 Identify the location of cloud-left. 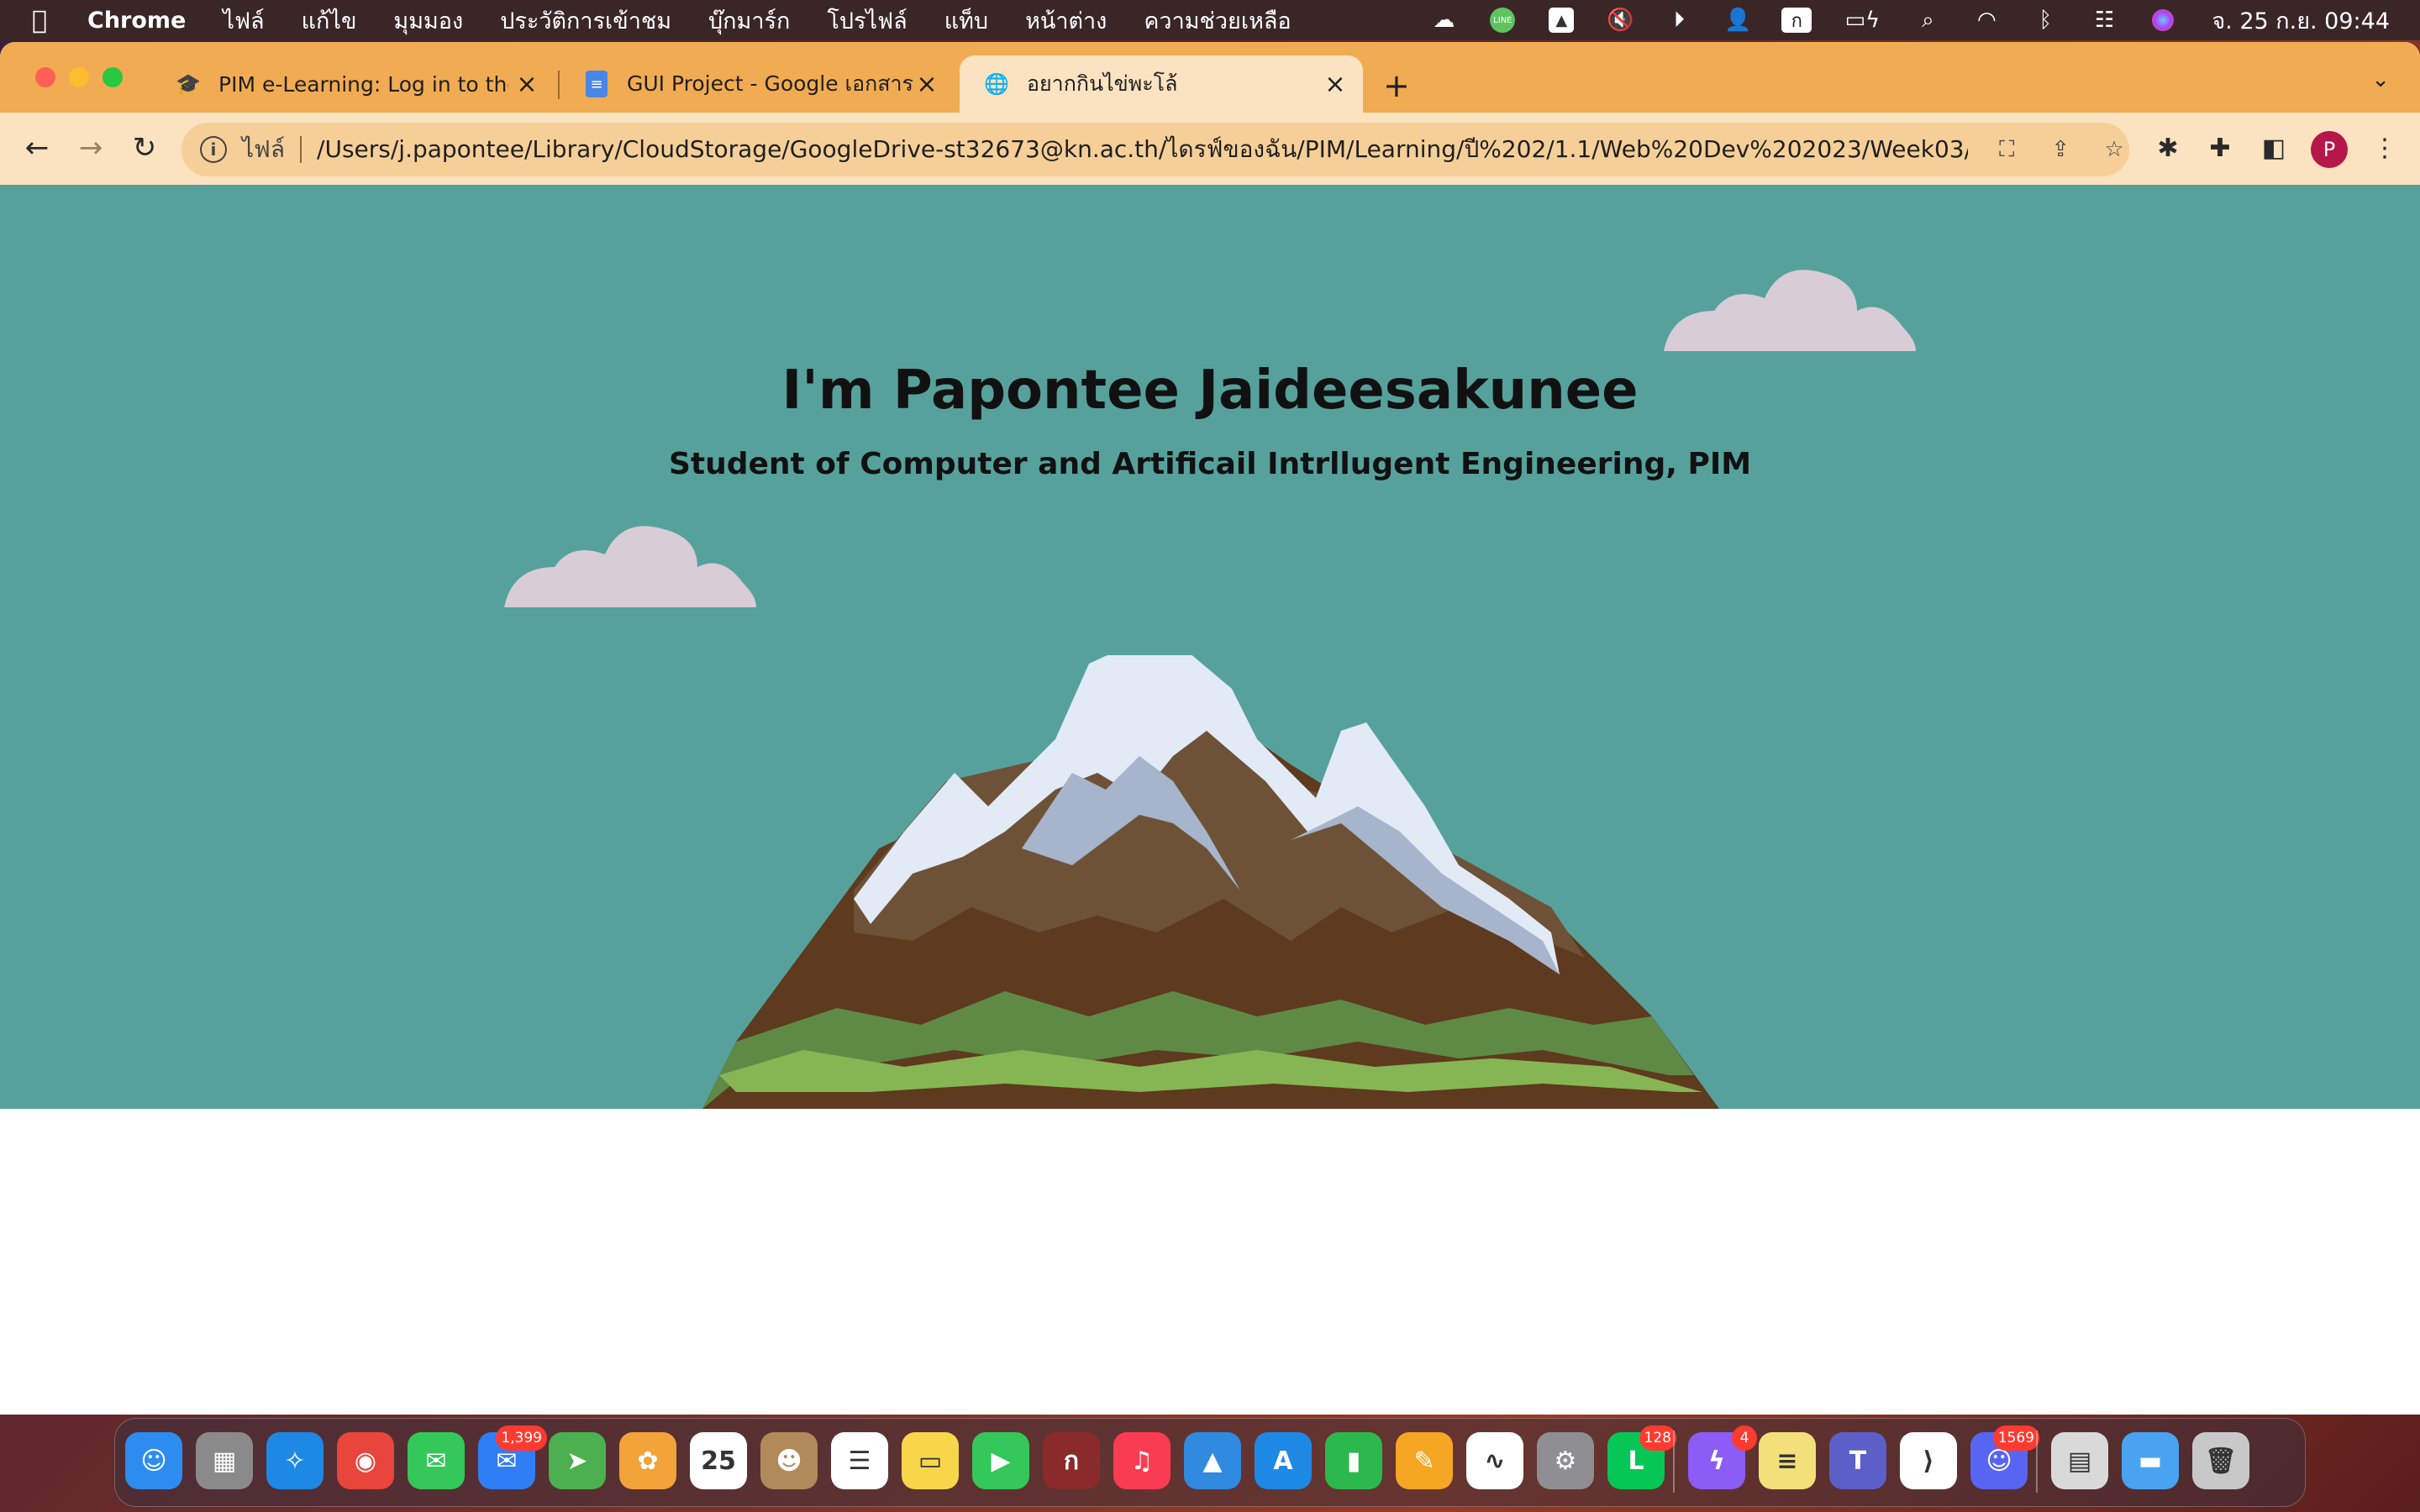
(630, 566).